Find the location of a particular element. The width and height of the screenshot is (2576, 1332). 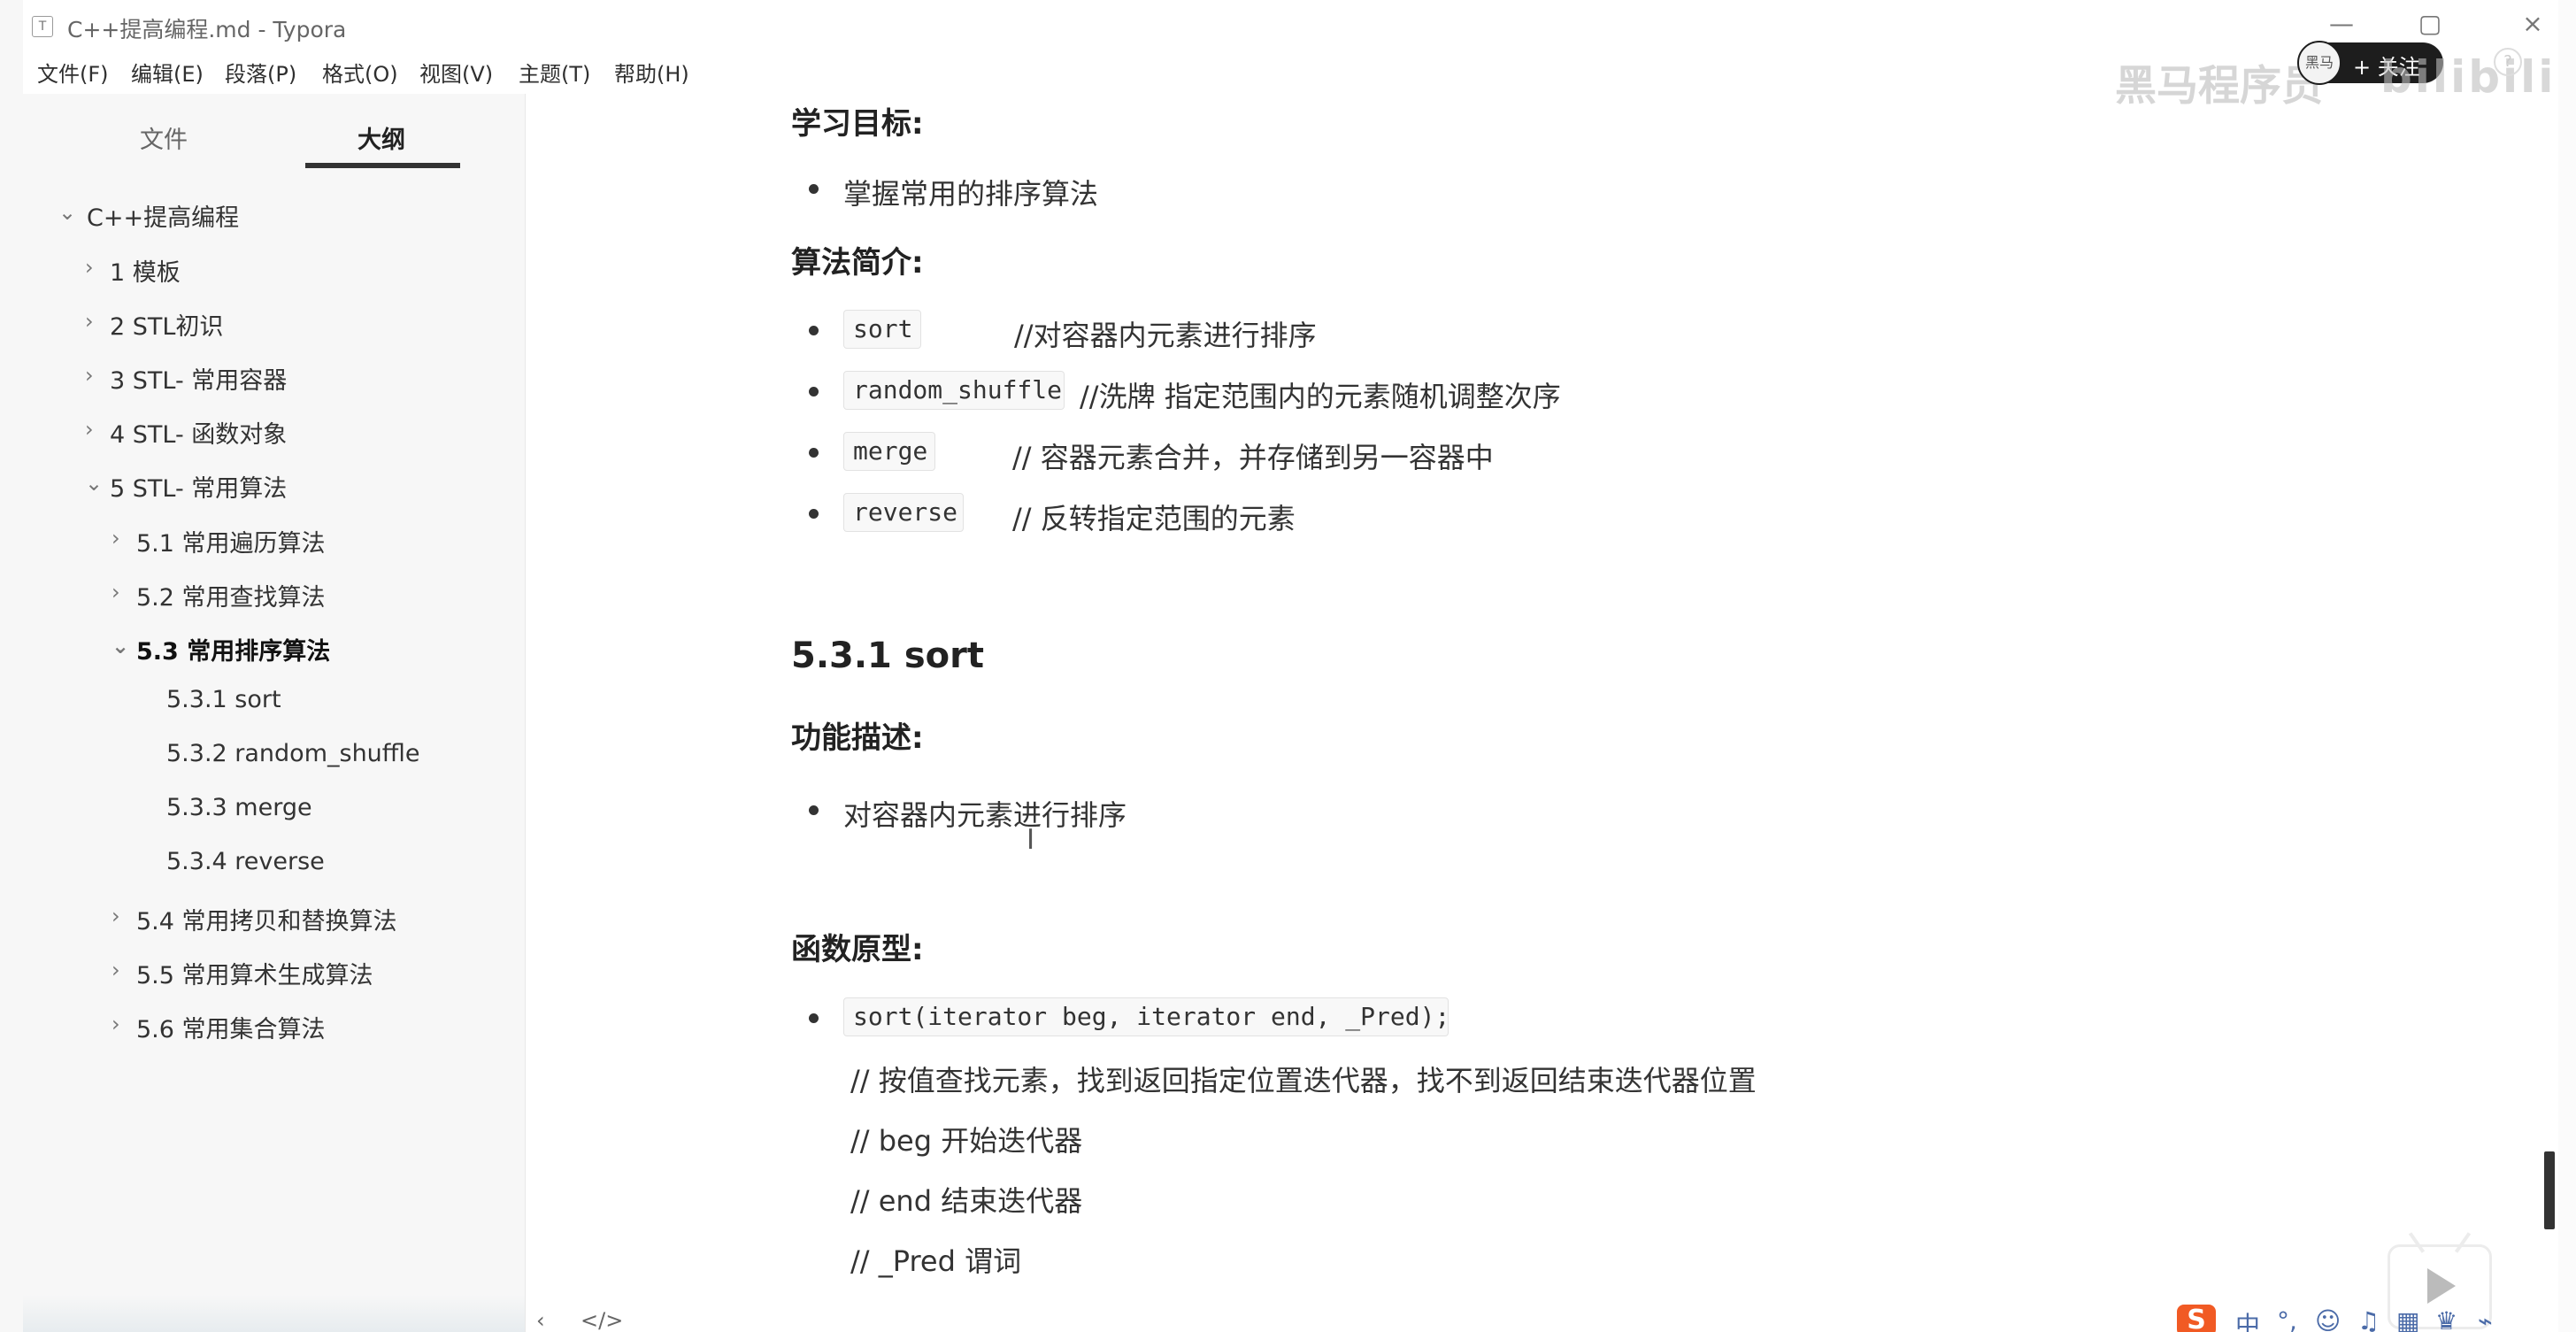

code-comment: //对容器内元素进行排序 is located at coordinates (1165, 335).